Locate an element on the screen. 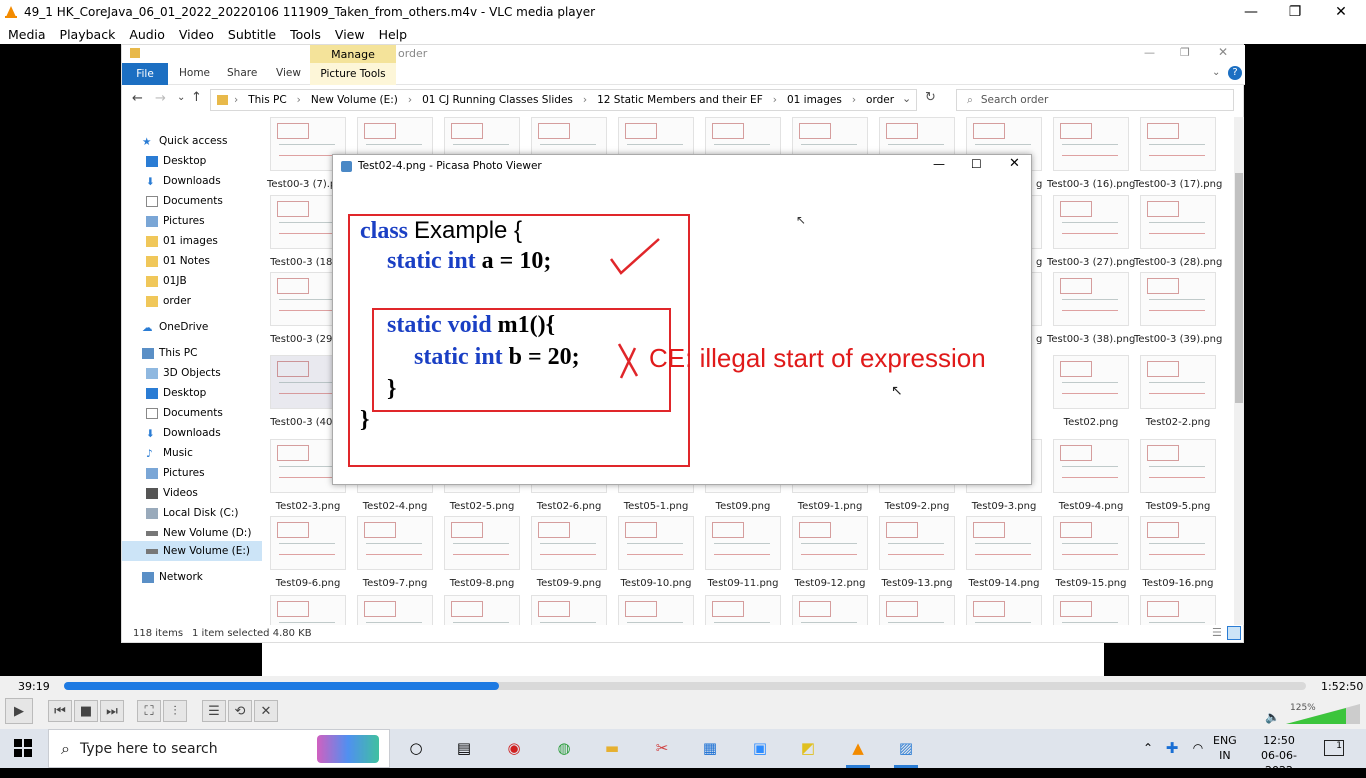 The image size is (1366, 778). vertical-scrollbar is located at coordinates (1239, 371).